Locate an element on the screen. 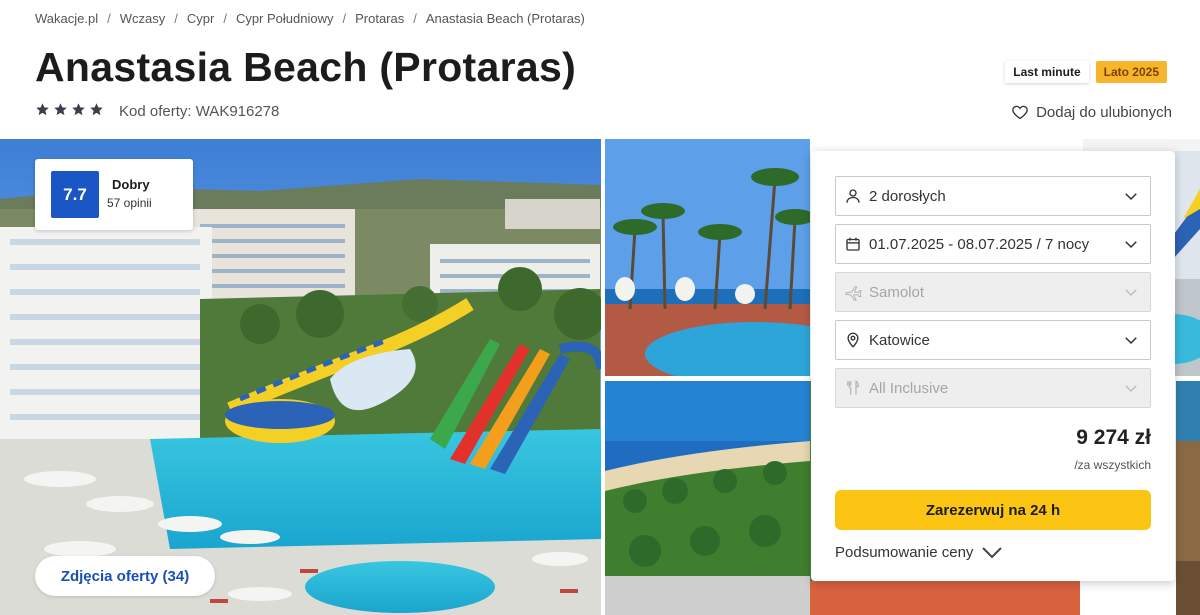  user-icon is located at coordinates (853, 196).